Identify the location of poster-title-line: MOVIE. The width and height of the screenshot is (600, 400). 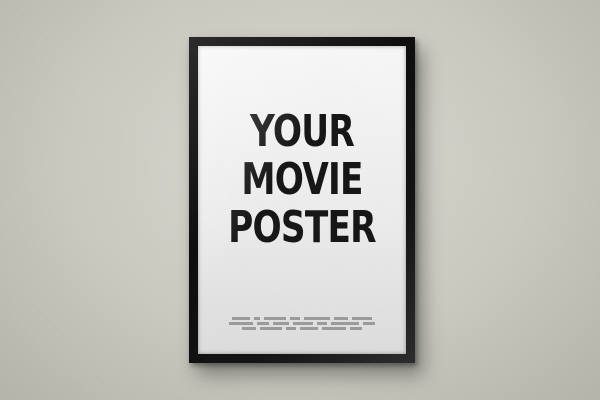
(302, 179).